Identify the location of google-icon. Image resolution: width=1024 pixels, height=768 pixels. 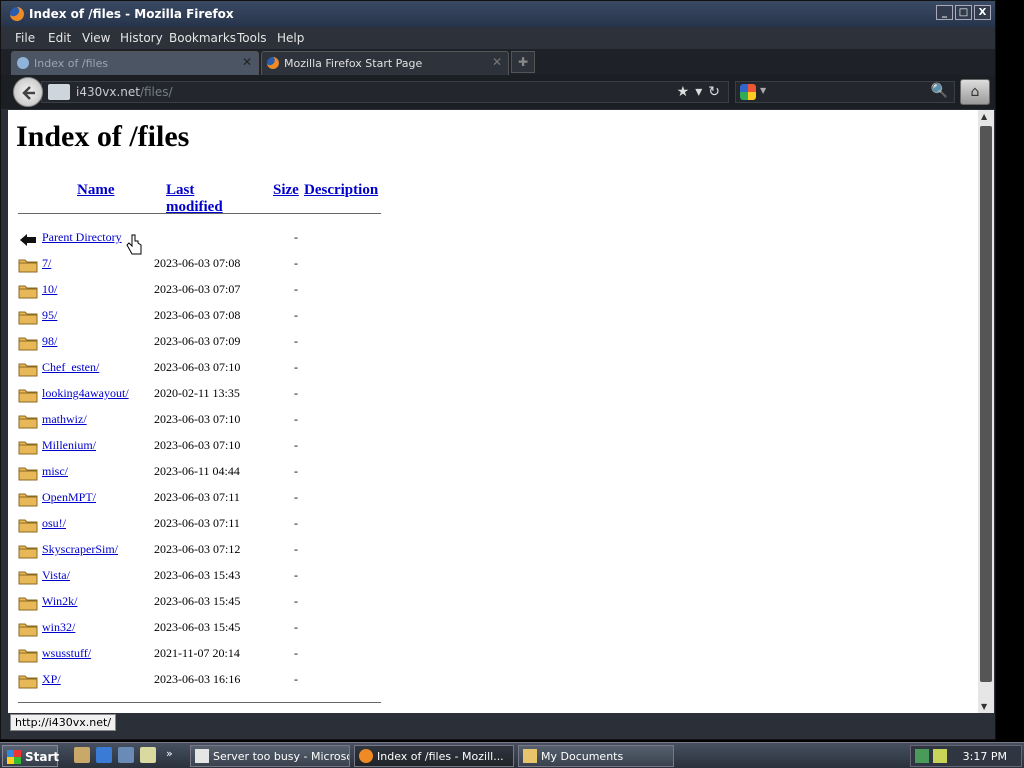
(748, 92).